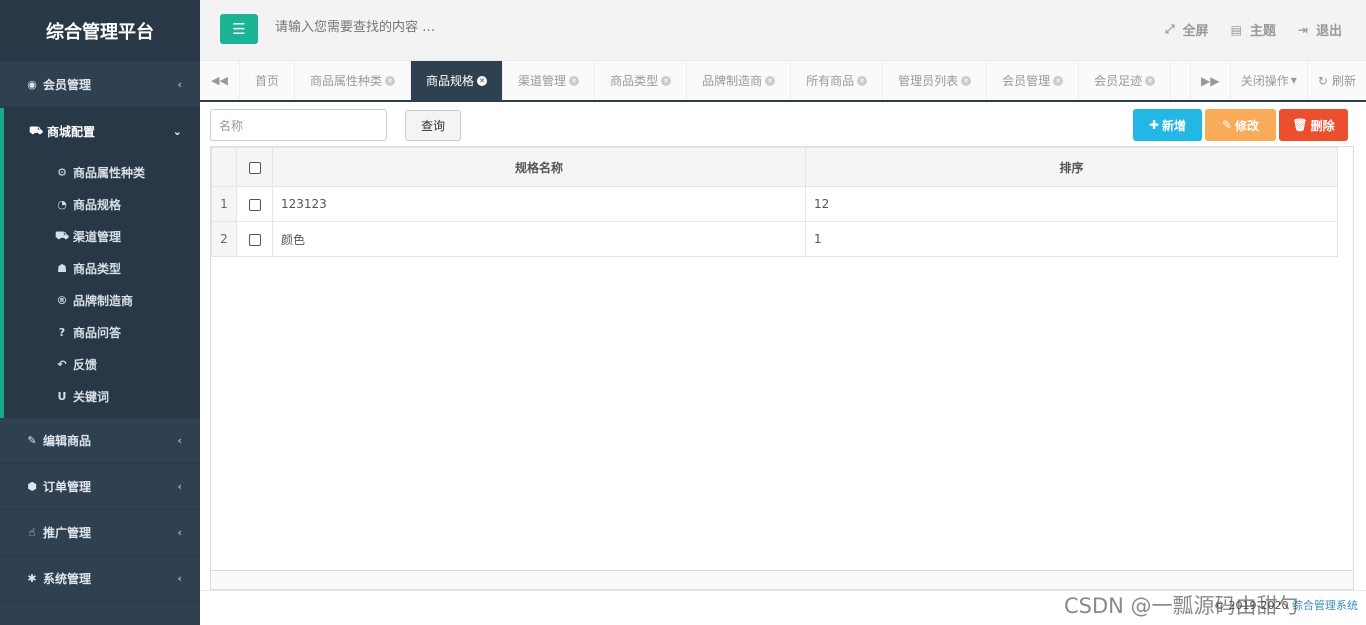  What do you see at coordinates (224, 239) in the screenshot?
I see `row-number: 2` at bounding box center [224, 239].